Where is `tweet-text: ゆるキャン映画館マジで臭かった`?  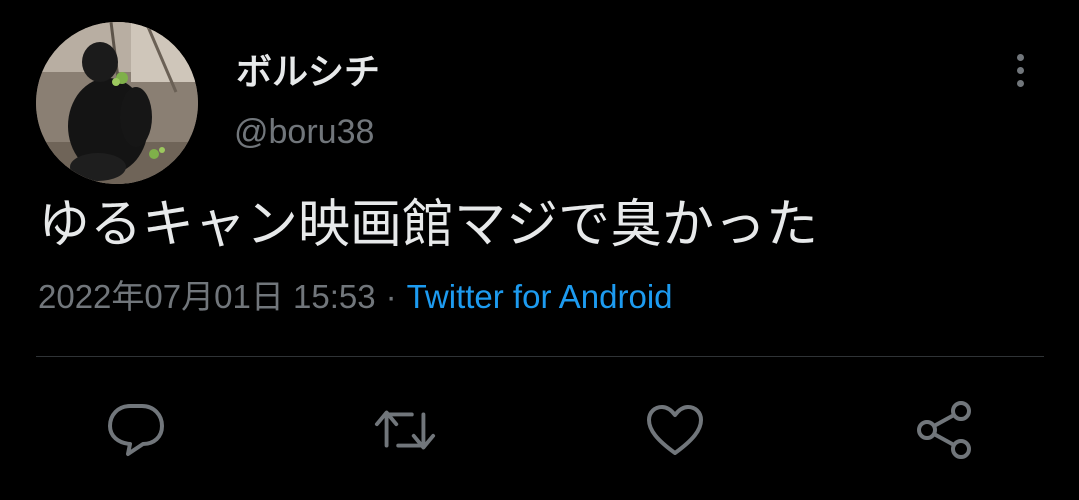
tweet-text: ゆるキャン映画館マジで臭かった is located at coordinates (428, 225).